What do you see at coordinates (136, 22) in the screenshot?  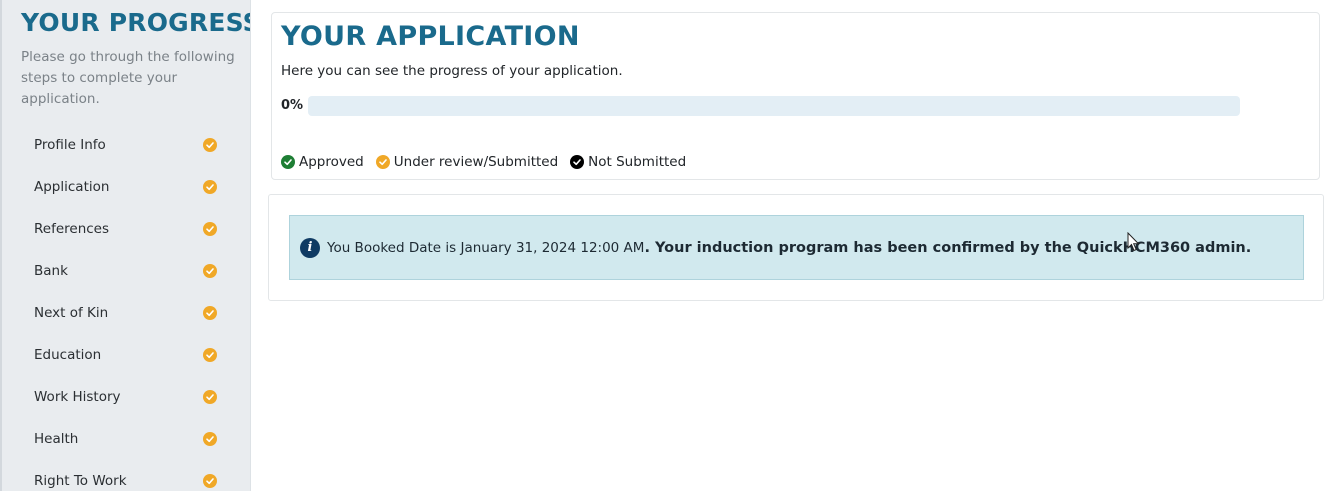 I see `sidebar-title: YOUR PROGRESS` at bounding box center [136, 22].